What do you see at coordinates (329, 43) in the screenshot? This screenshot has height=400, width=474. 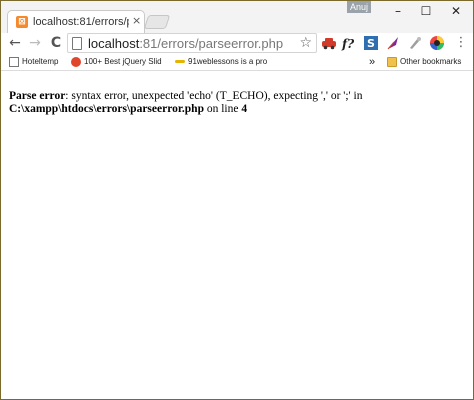 I see `car-extension-icon` at bounding box center [329, 43].